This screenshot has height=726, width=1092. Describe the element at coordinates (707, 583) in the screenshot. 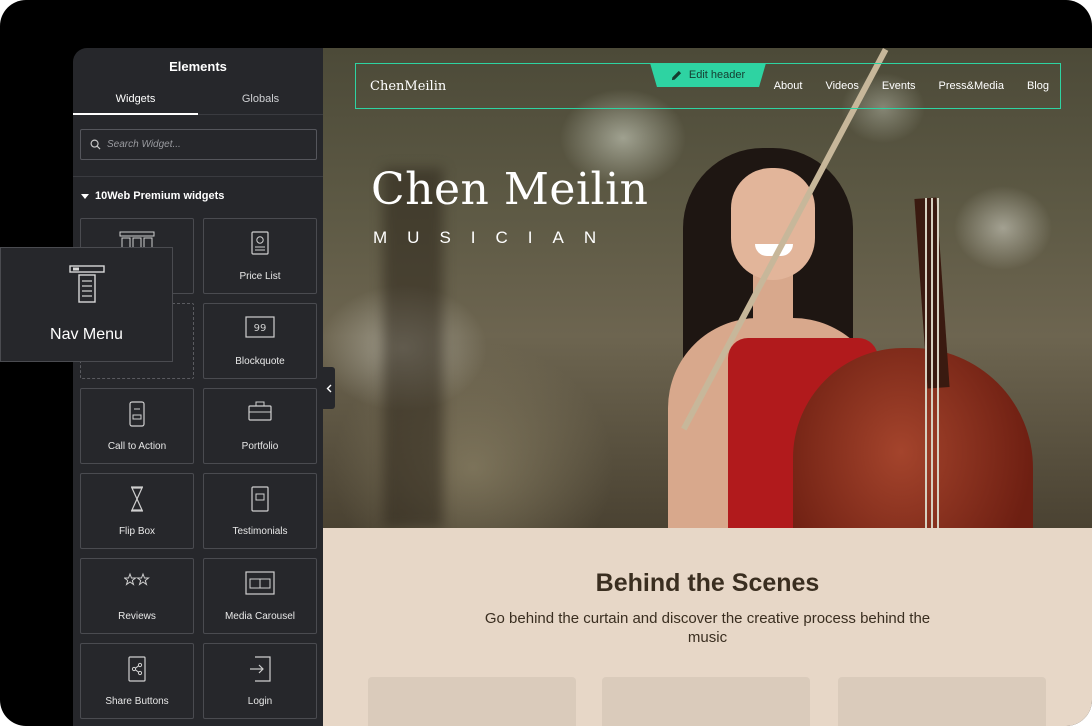

I see `section-title: Behind the Scenes` at that location.